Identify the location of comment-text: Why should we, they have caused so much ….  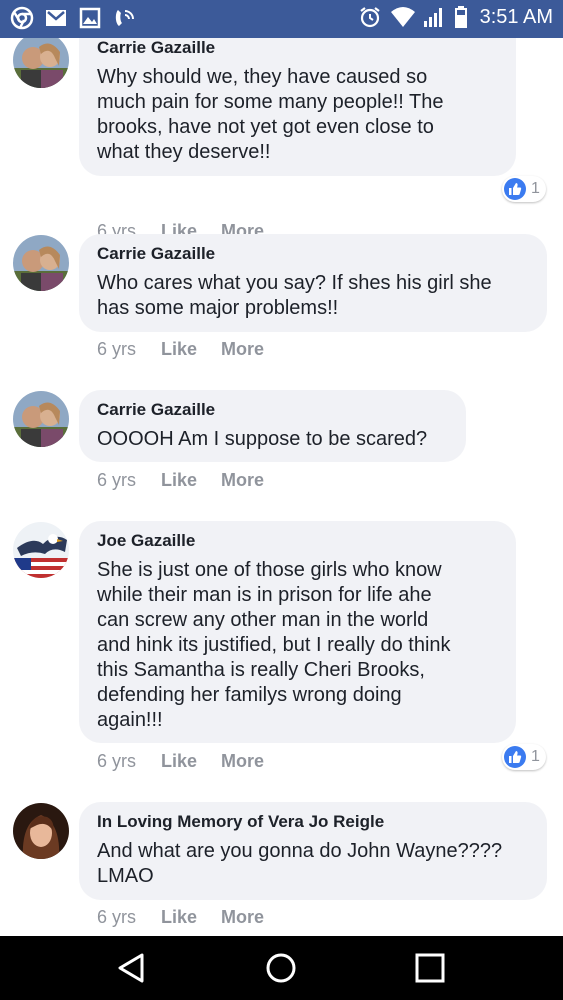
(270, 114).